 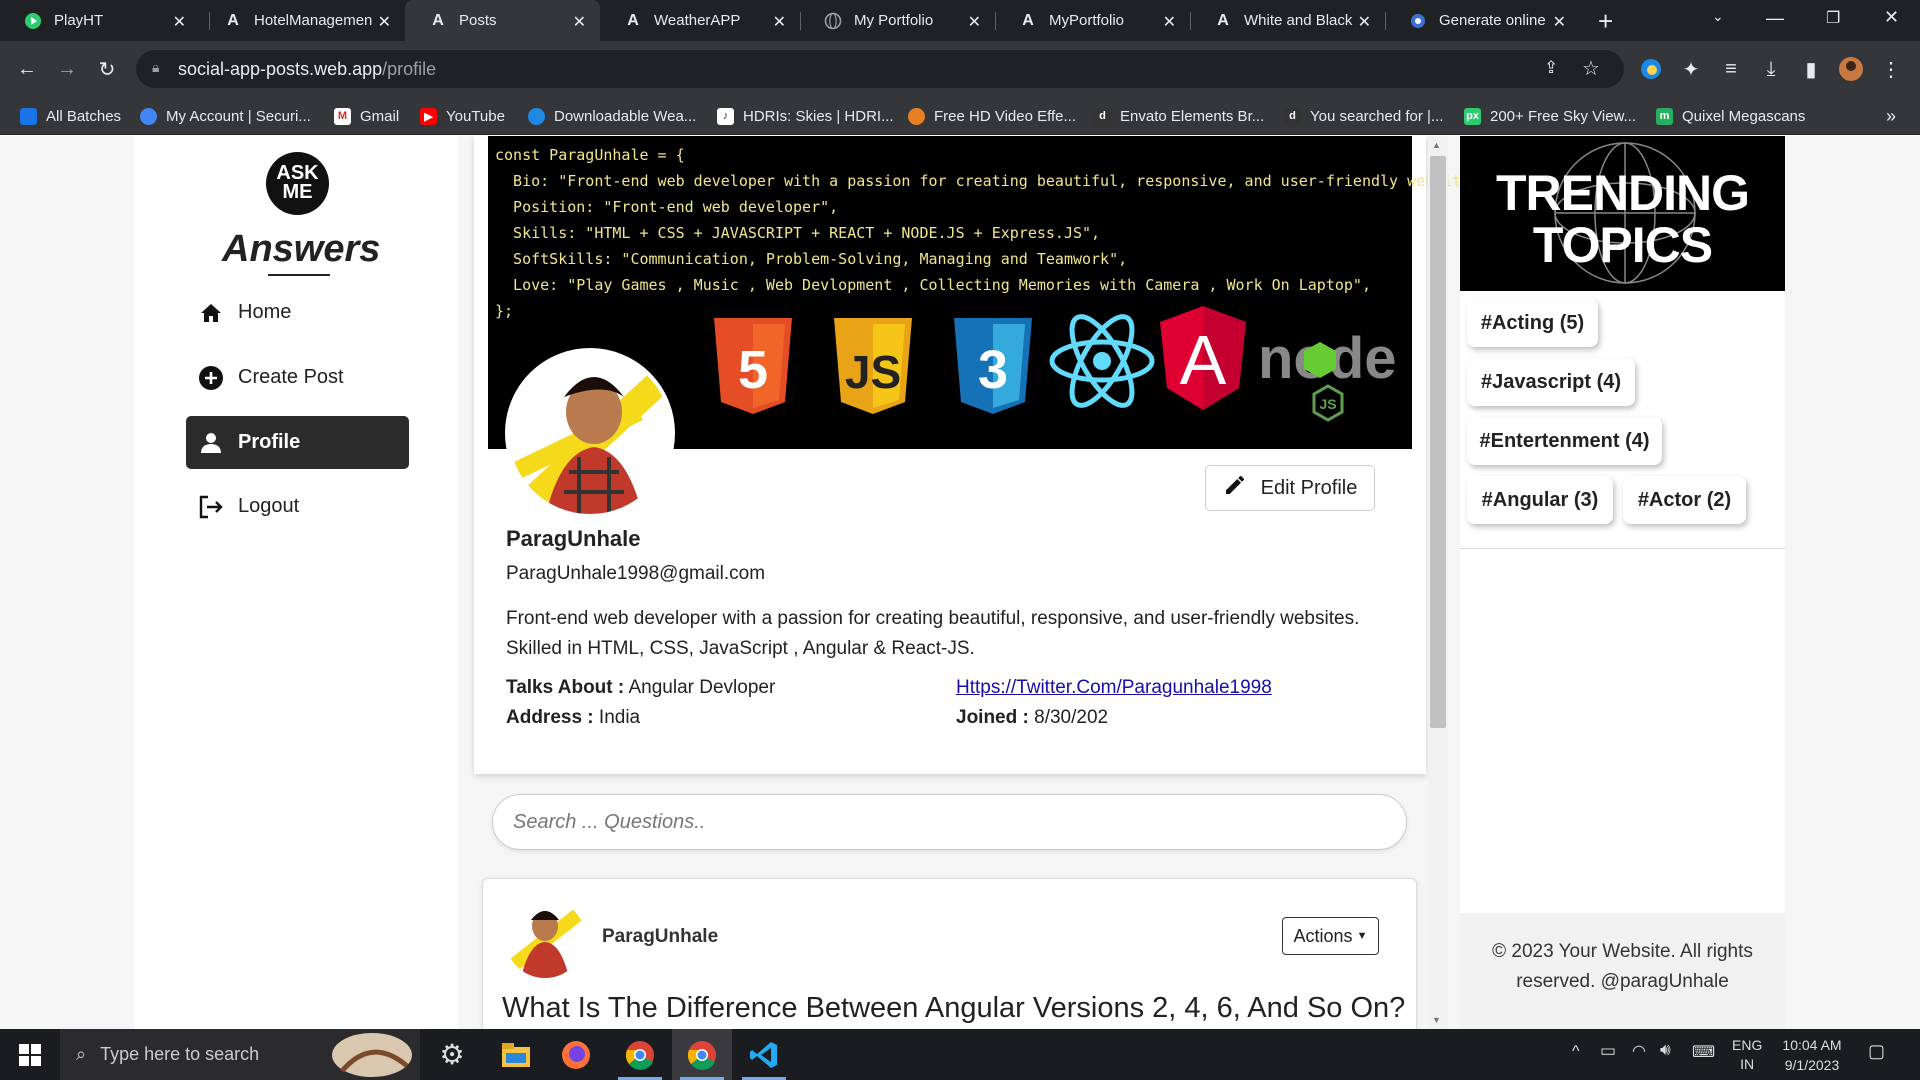 I want to click on nav-home: Home, so click(x=297, y=312).